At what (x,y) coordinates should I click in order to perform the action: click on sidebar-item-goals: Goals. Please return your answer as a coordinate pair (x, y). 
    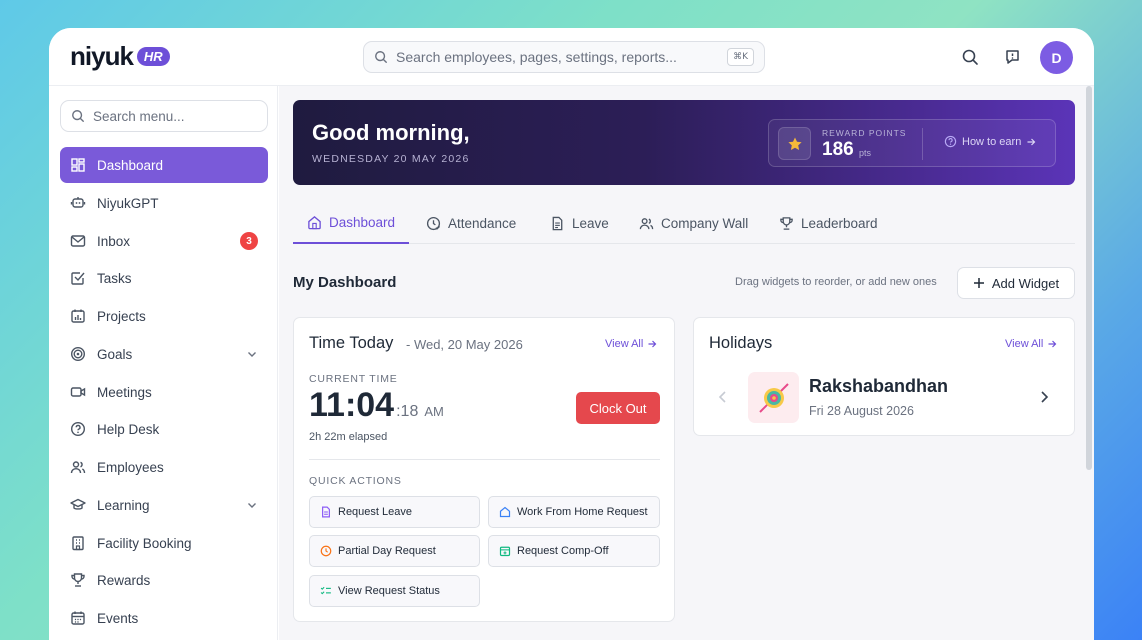
    Looking at the image, I should click on (164, 354).